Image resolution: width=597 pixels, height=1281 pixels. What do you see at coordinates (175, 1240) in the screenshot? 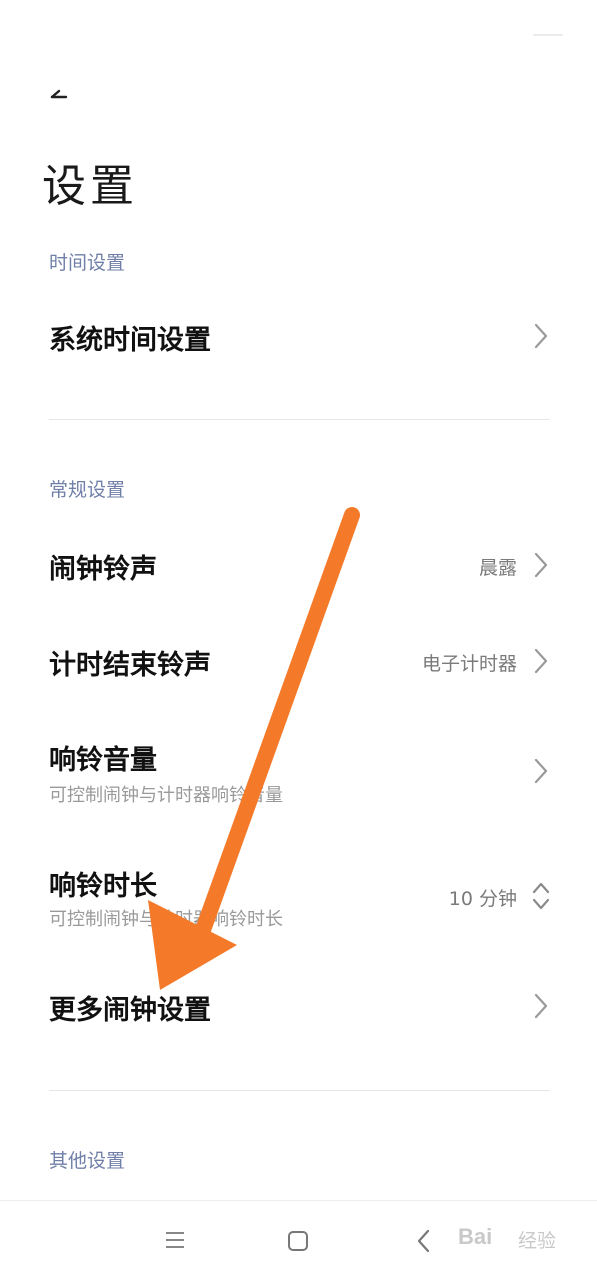
I see `menu-icon` at bounding box center [175, 1240].